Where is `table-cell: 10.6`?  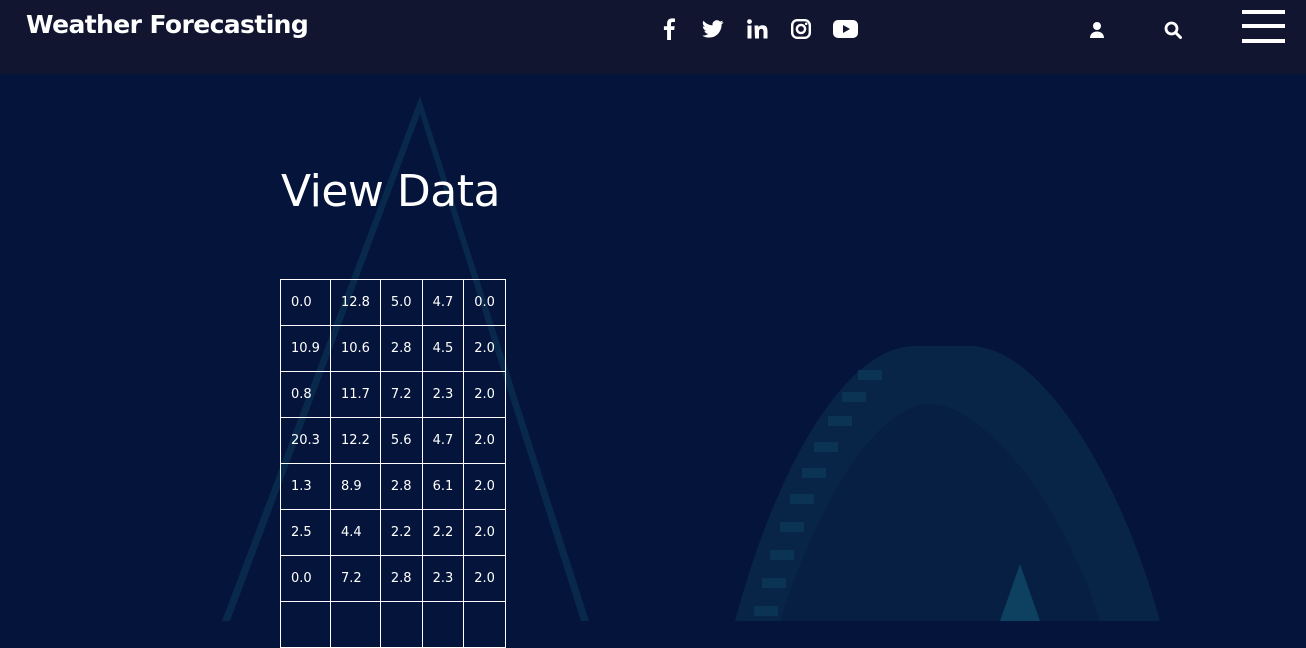 table-cell: 10.6 is located at coordinates (355, 348).